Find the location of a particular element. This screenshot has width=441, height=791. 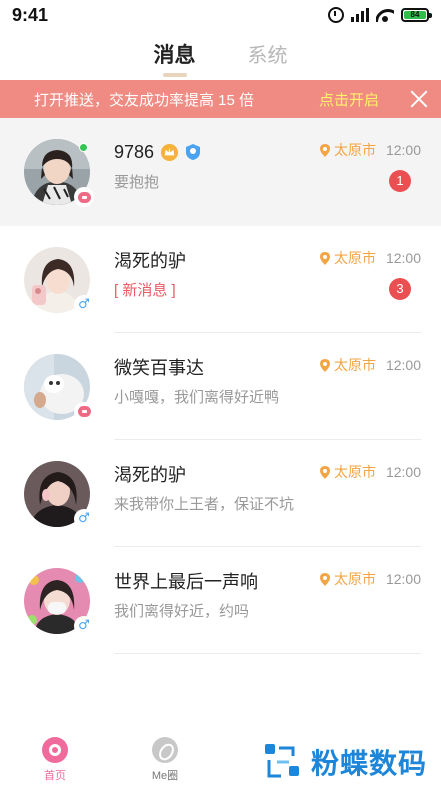

conversation-row: ♂ 世界上最后一声响 我们离得好近，约吗 太原市 12:00 is located at coordinates (220, 600).